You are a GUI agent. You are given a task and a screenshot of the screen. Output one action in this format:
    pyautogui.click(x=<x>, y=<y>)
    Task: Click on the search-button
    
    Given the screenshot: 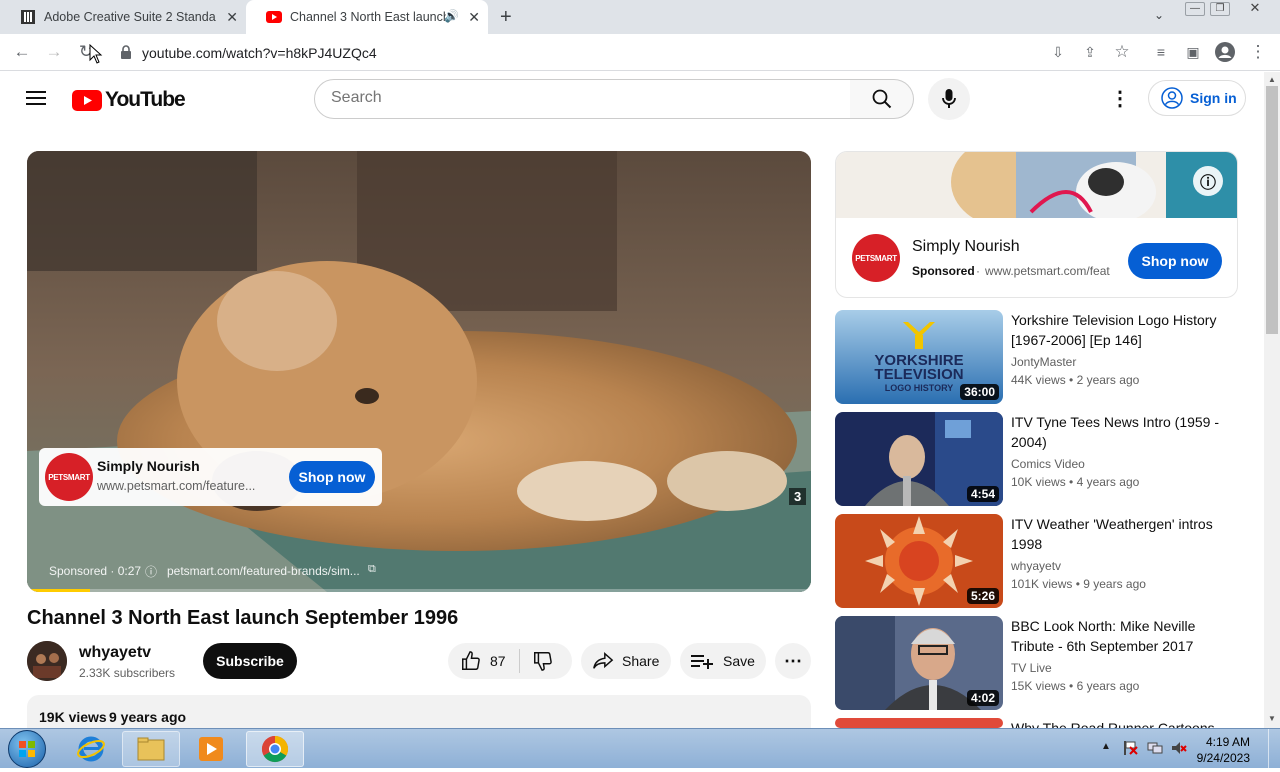 What is the action you would take?
    pyautogui.click(x=882, y=99)
    